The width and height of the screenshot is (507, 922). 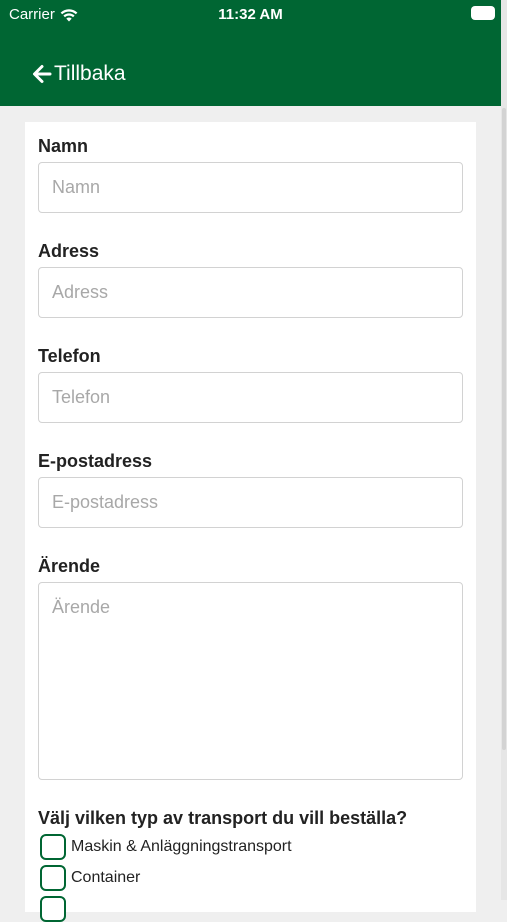 I want to click on email-input, so click(x=250, y=502).